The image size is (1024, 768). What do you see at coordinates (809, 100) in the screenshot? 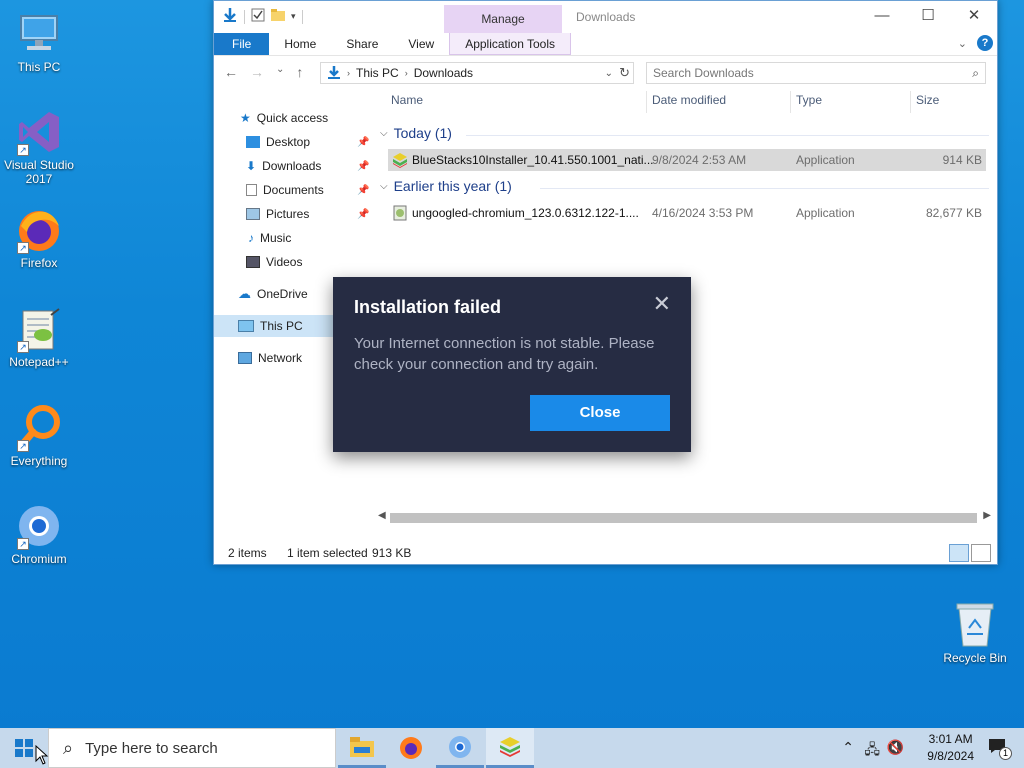
I see `column-header-type: Type` at bounding box center [809, 100].